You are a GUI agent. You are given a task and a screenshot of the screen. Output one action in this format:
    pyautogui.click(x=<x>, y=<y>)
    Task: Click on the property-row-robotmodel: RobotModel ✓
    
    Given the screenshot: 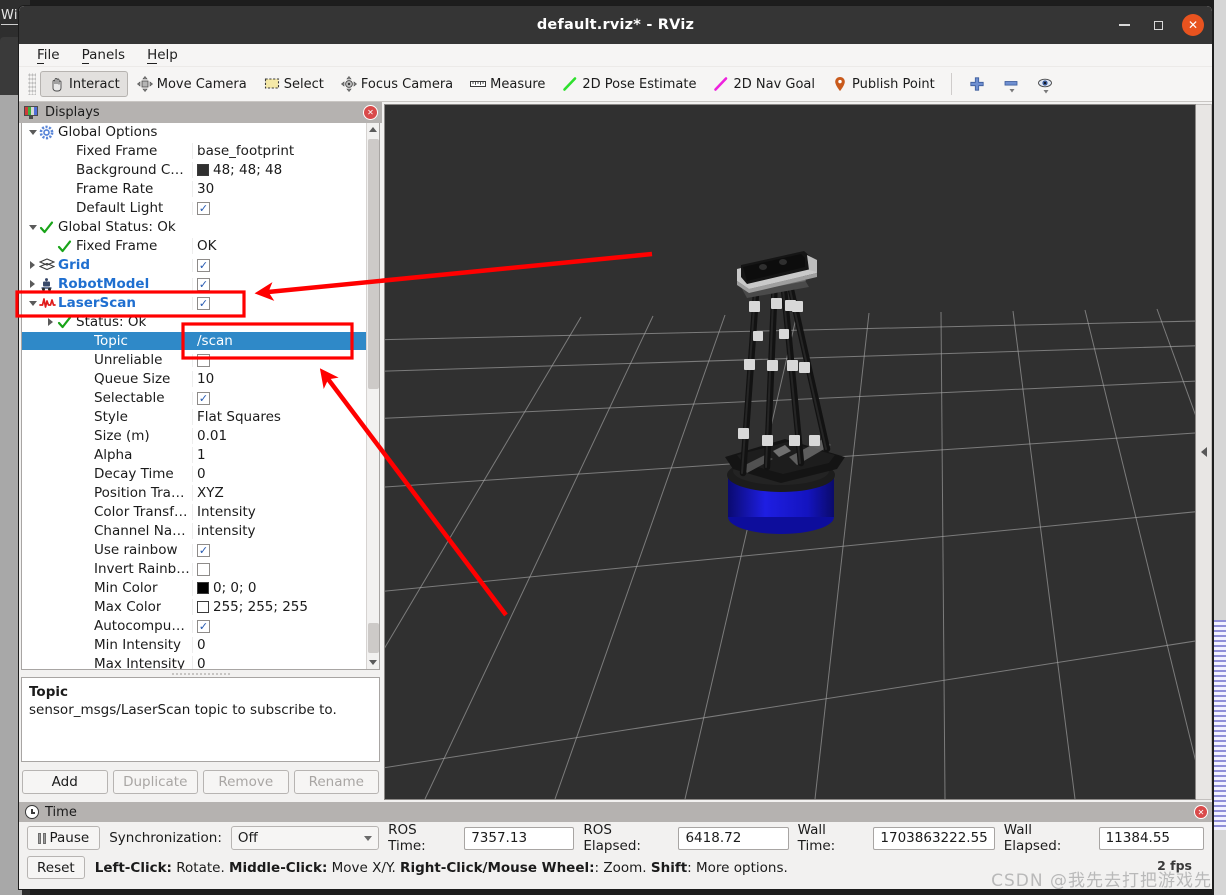 What is the action you would take?
    pyautogui.click(x=194, y=284)
    